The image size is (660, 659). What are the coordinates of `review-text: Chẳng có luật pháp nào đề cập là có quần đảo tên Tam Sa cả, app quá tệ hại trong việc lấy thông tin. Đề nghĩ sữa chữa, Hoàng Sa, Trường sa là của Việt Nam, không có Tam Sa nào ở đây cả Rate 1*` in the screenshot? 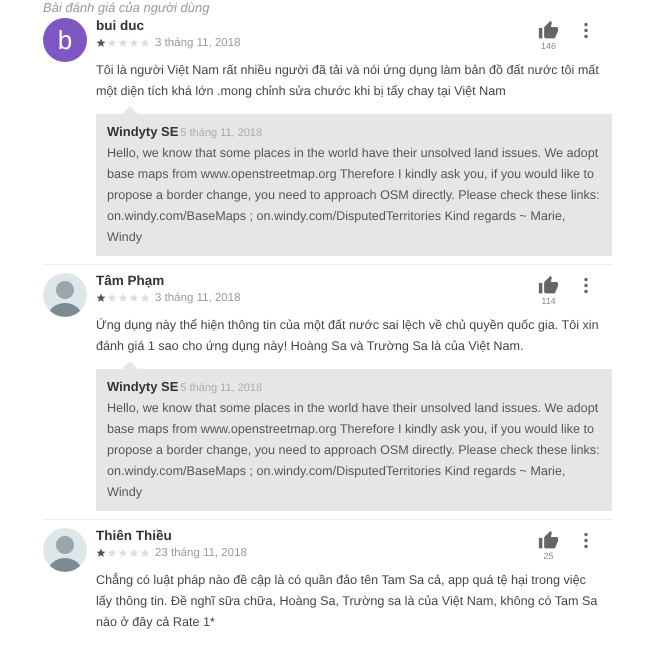 It's located at (347, 601).